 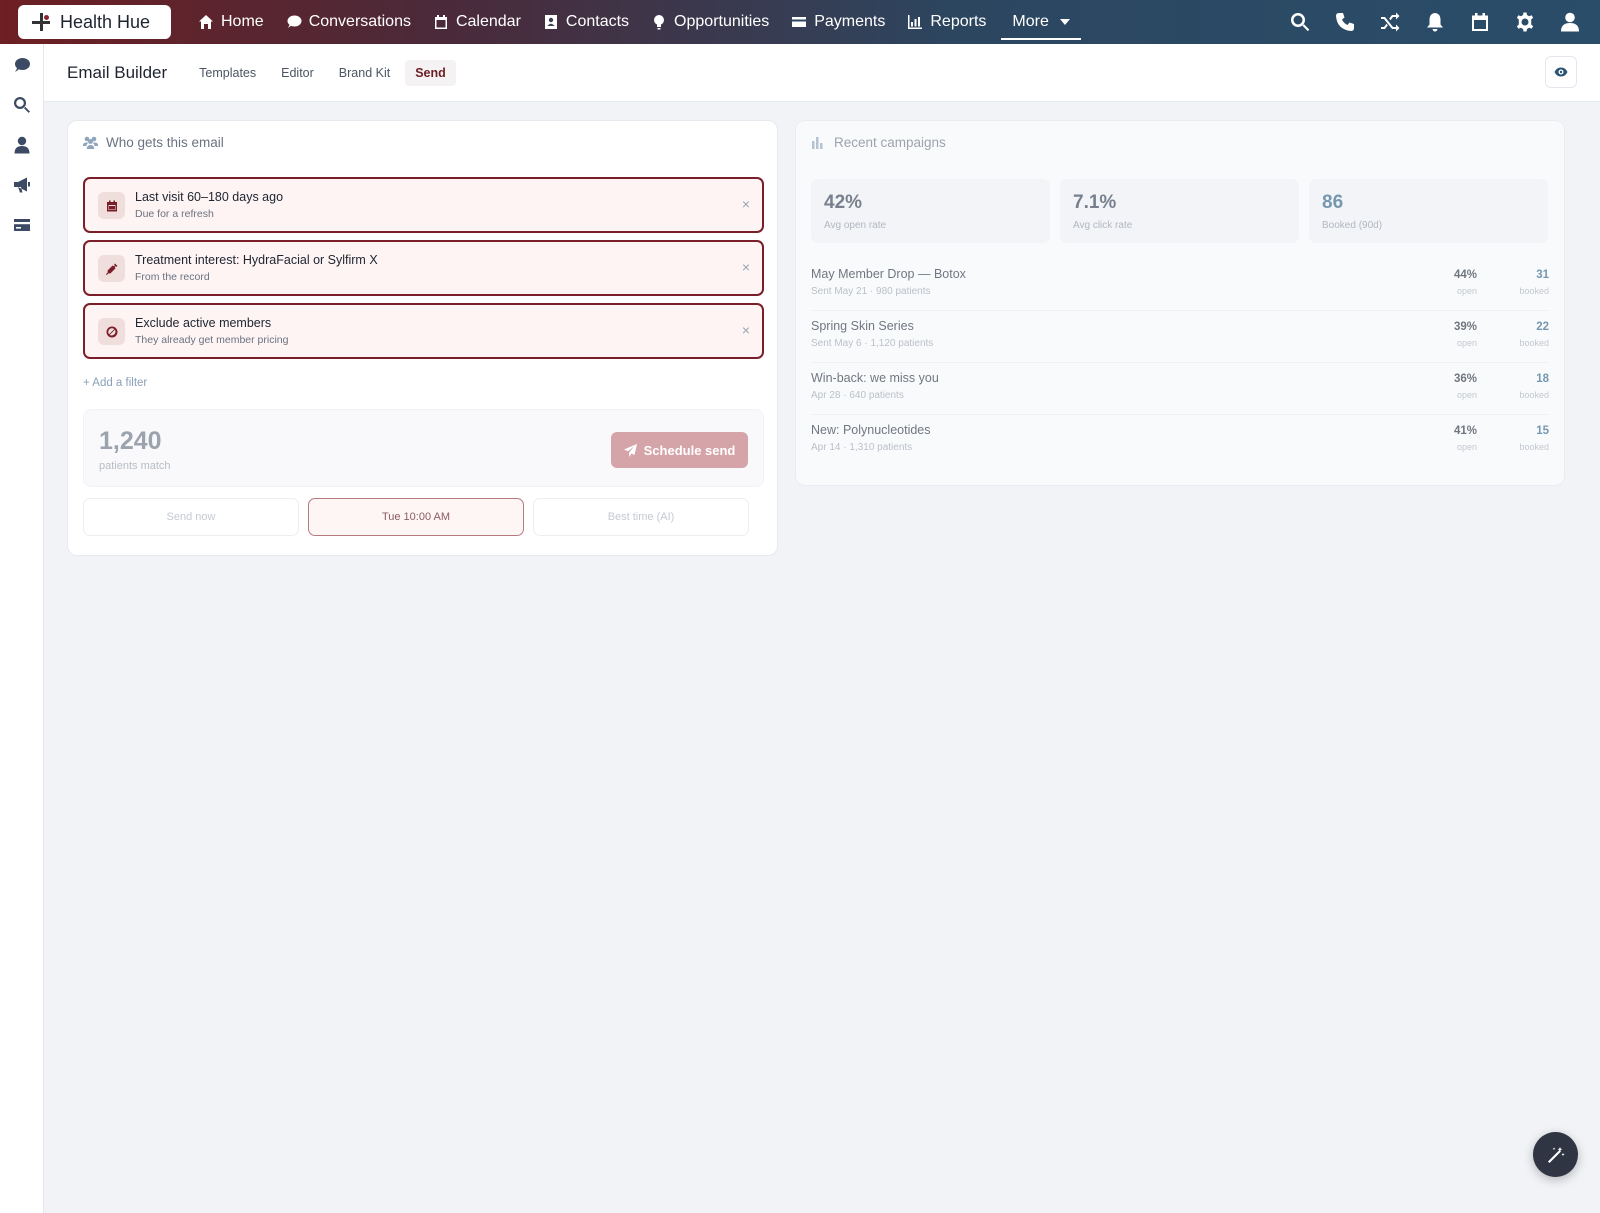 What do you see at coordinates (862, 447) in the screenshot?
I see `campaign-meta: Apr 14 · 1,310 patients` at bounding box center [862, 447].